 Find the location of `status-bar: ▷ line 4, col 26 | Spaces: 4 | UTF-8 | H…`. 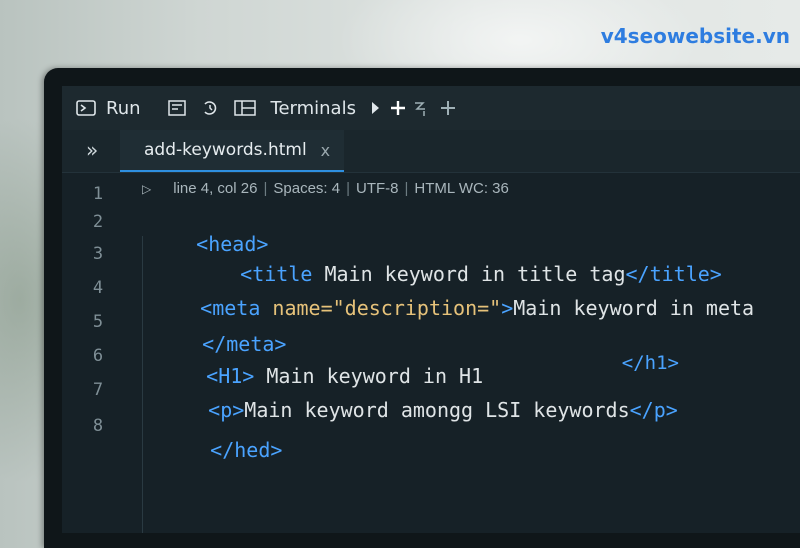

status-bar: ▷ line 4, col 26 | Spaces: 4 | UTF-8 | H… is located at coordinates (325, 188).